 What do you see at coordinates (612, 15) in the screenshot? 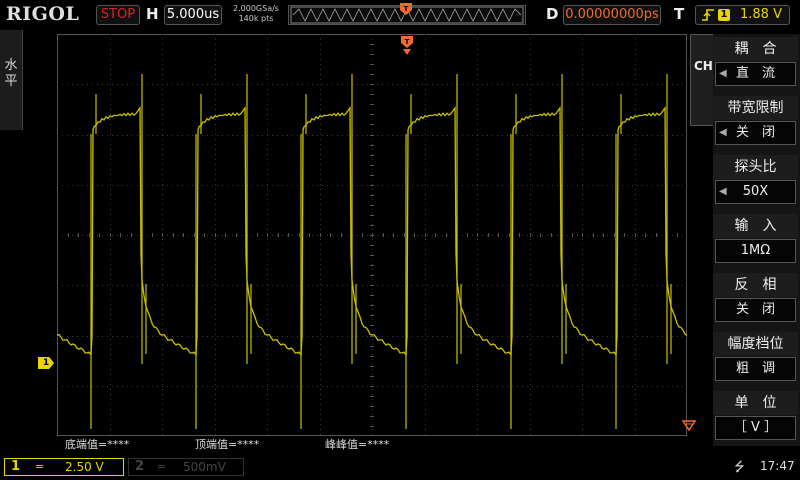
I see `delay-value: 0.00000000ps` at bounding box center [612, 15].